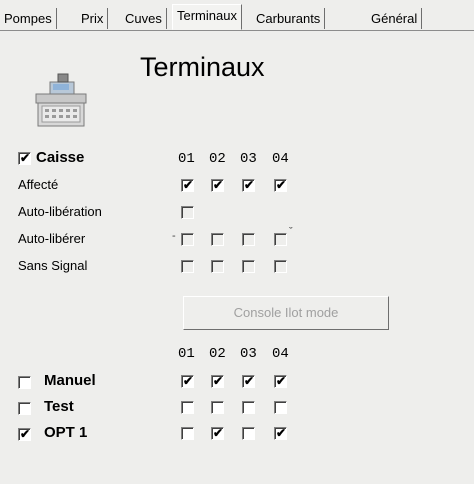  Describe the element at coordinates (217, 407) in the screenshot. I see `test-02-checkbox` at that location.